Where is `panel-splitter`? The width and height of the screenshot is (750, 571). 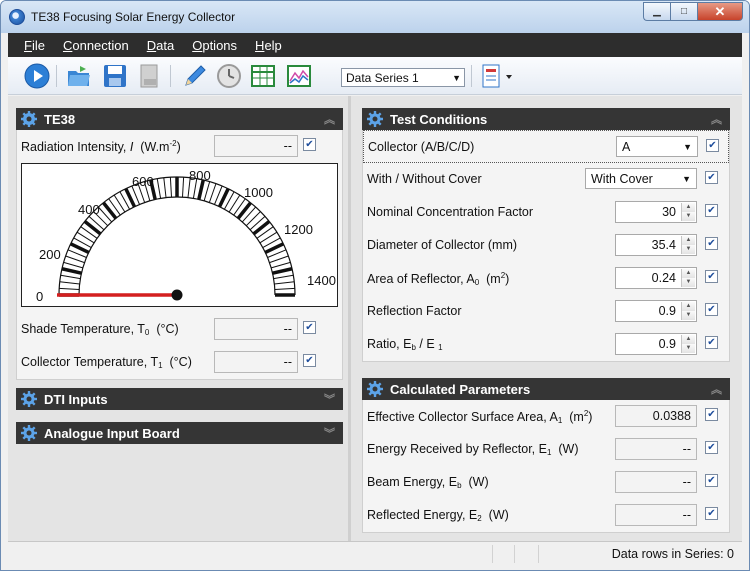
panel-splitter is located at coordinates (349, 318).